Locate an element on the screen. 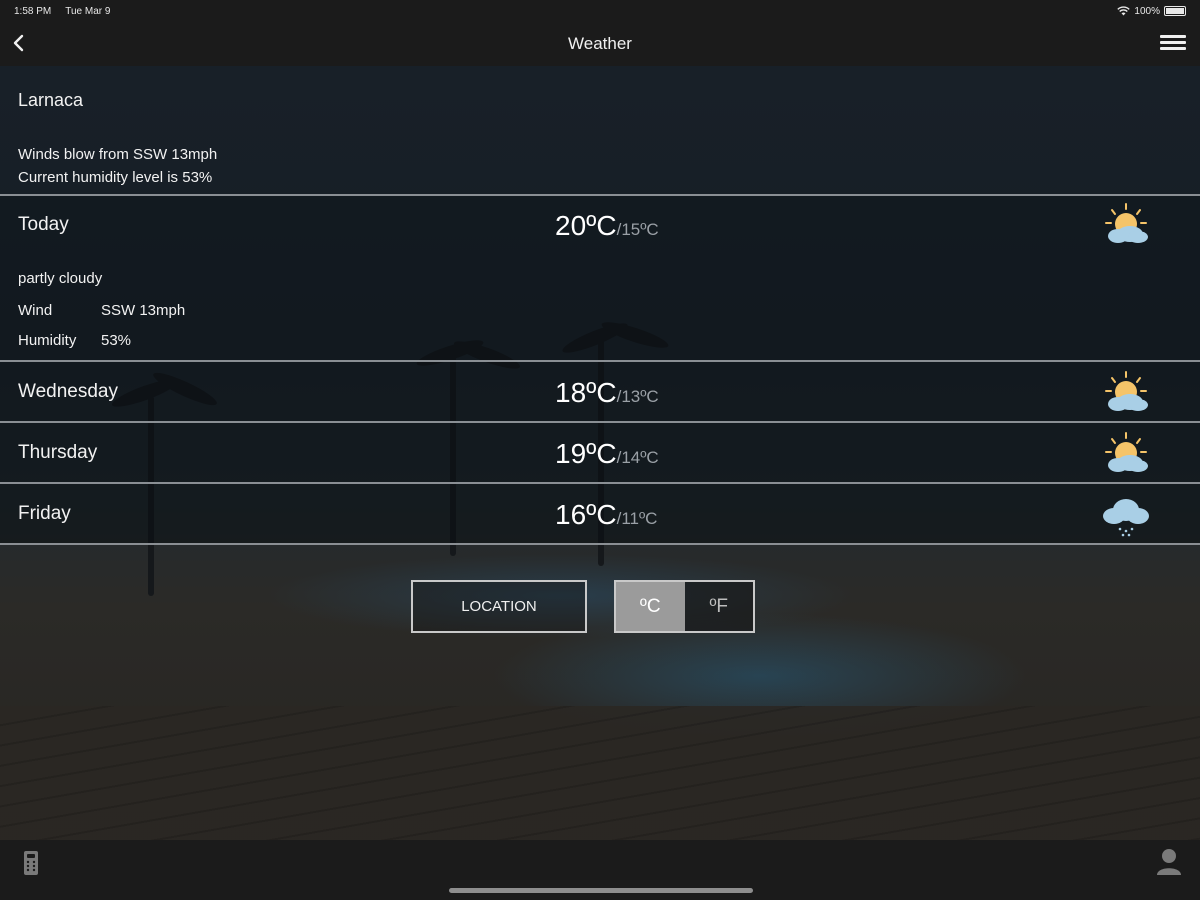 The width and height of the screenshot is (1200, 900). temperature: 19ºC/14ºC is located at coordinates (607, 454).